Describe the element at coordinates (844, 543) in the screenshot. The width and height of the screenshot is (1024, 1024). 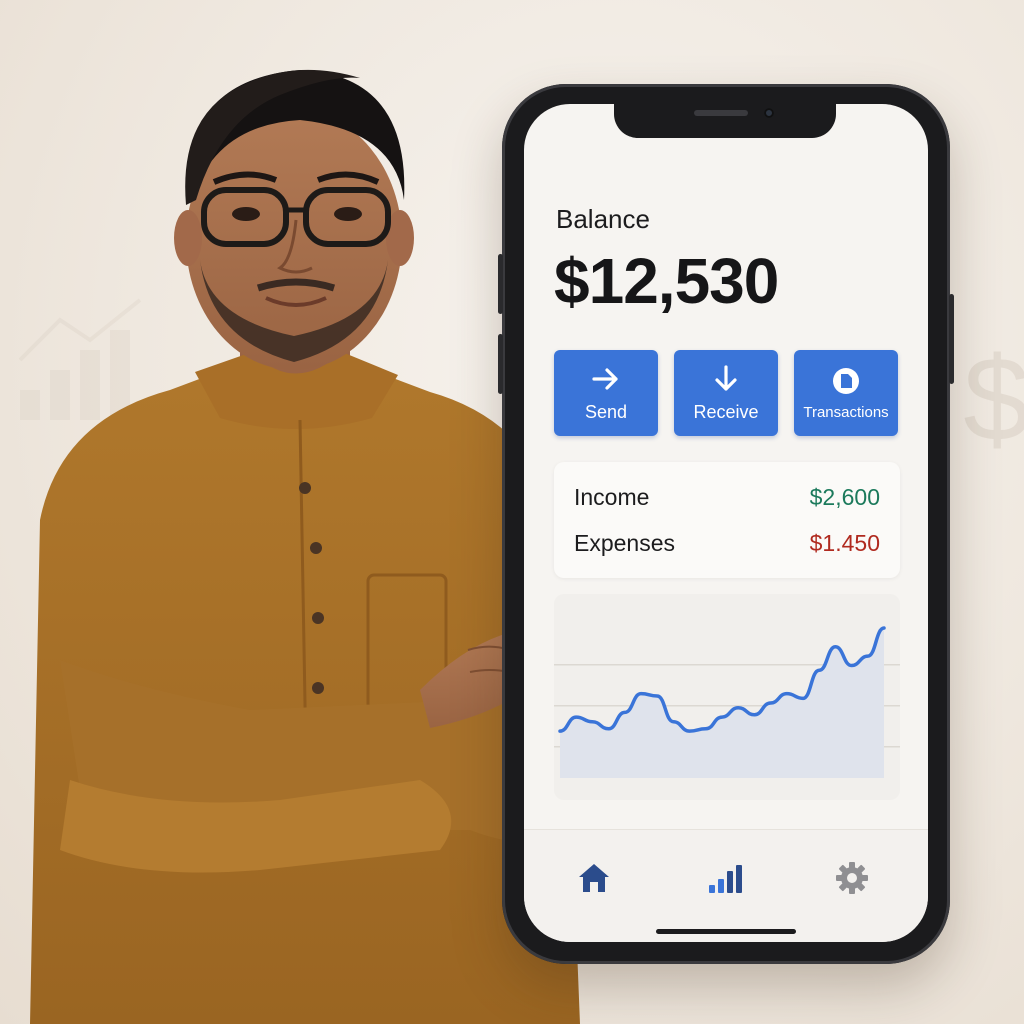
I see `expenses-value: $1.450` at that location.